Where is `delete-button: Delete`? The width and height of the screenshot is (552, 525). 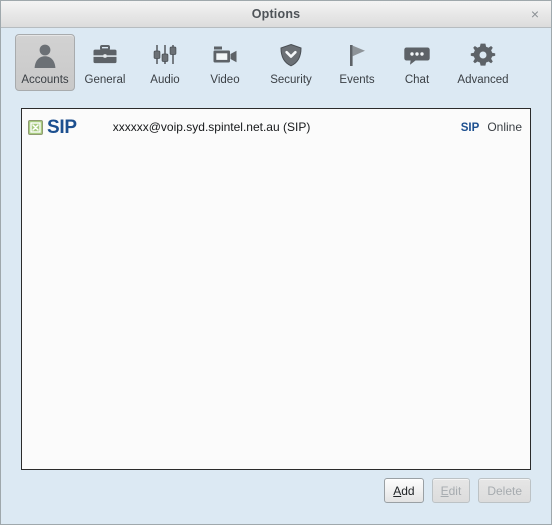 delete-button: Delete is located at coordinates (504, 490).